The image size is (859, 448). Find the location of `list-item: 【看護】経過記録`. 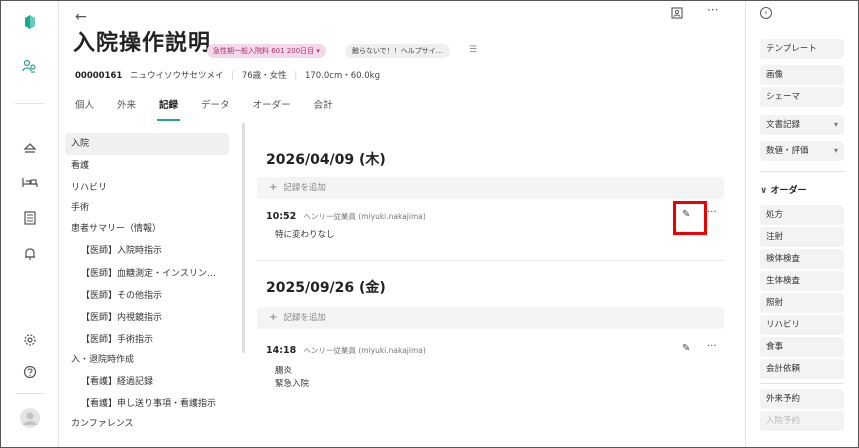

list-item: 【看護】経過記録 is located at coordinates (147, 382).